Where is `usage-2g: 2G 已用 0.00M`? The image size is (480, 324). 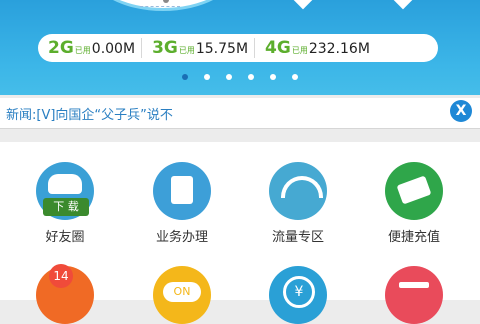
usage-2g: 2G 已用 0.00M is located at coordinates (86, 48).